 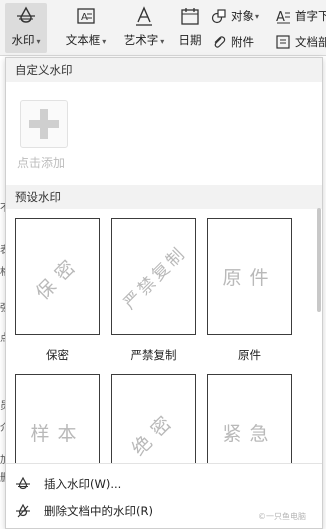 I want to click on site-watermark: ©一只鱼电脑, so click(x=282, y=516).